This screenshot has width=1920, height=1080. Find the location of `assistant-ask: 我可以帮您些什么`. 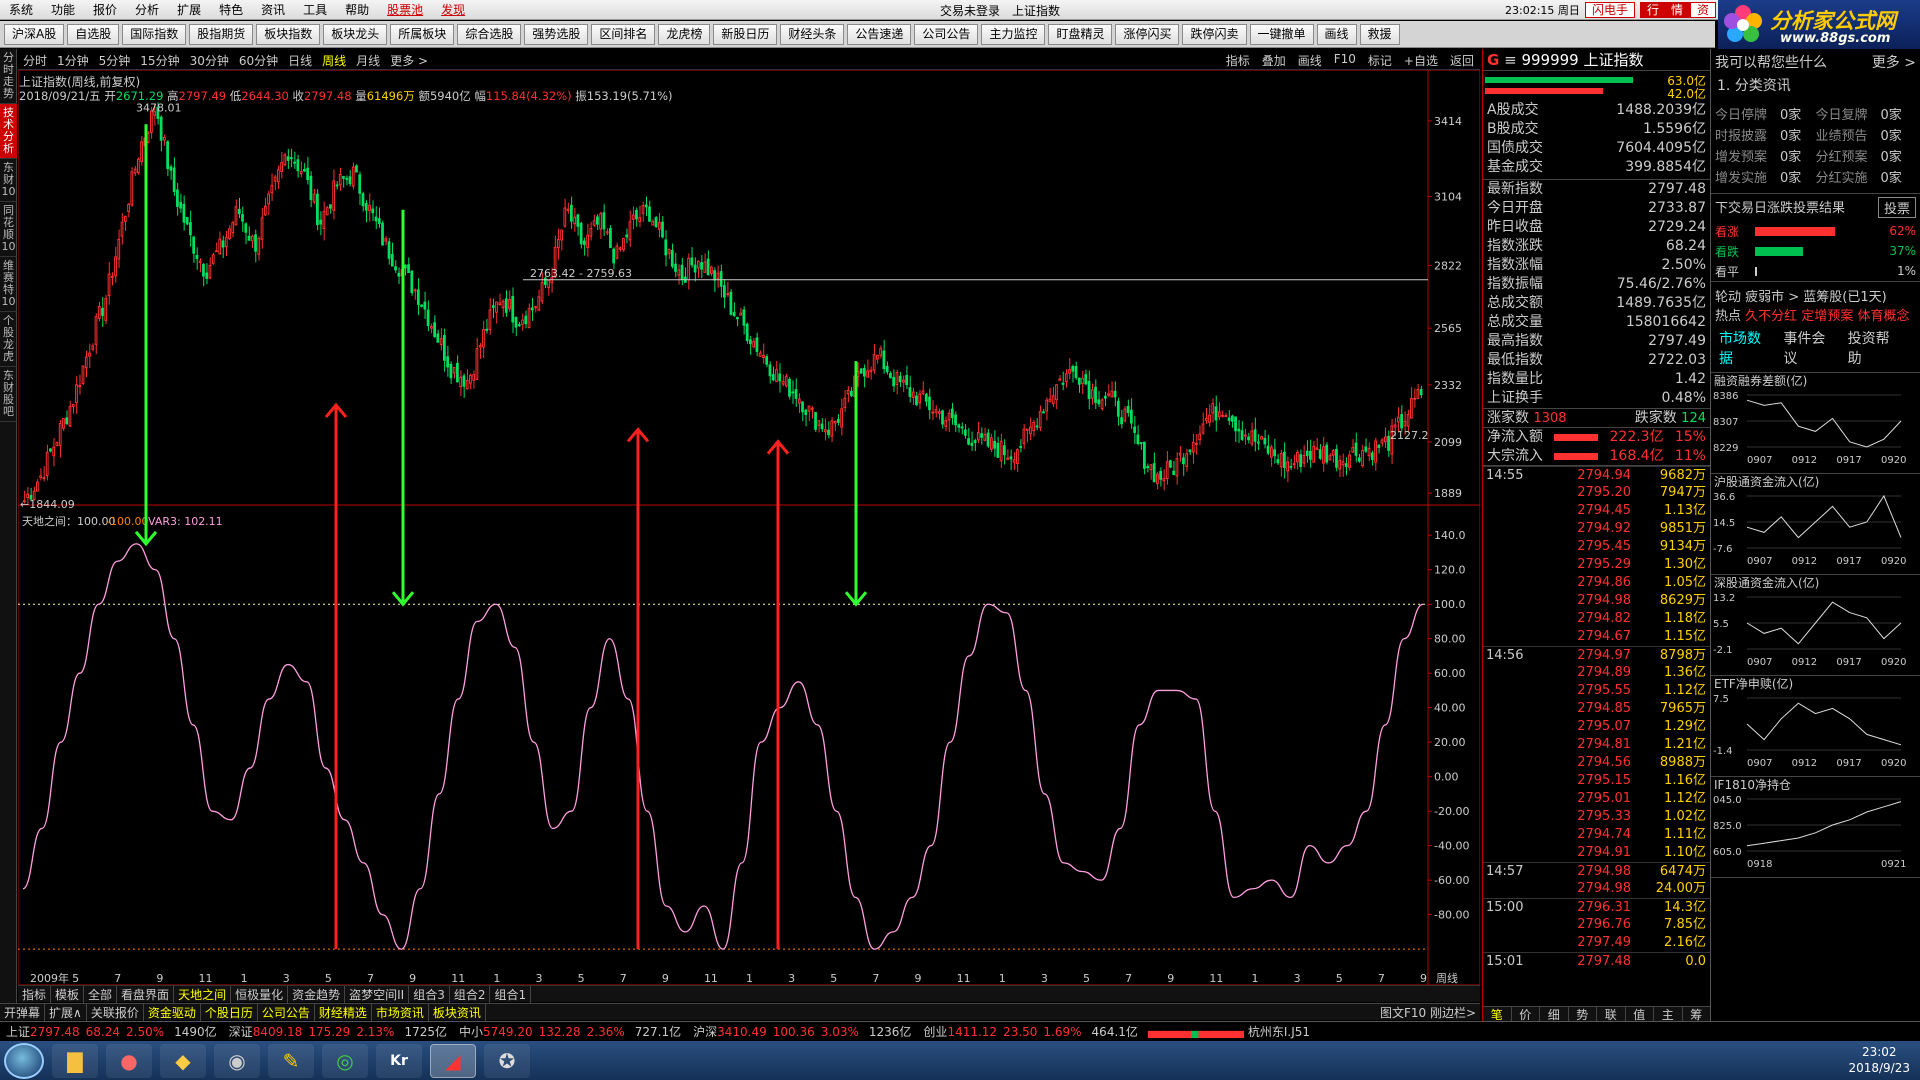

assistant-ask: 我可以帮您些什么 is located at coordinates (1771, 62).